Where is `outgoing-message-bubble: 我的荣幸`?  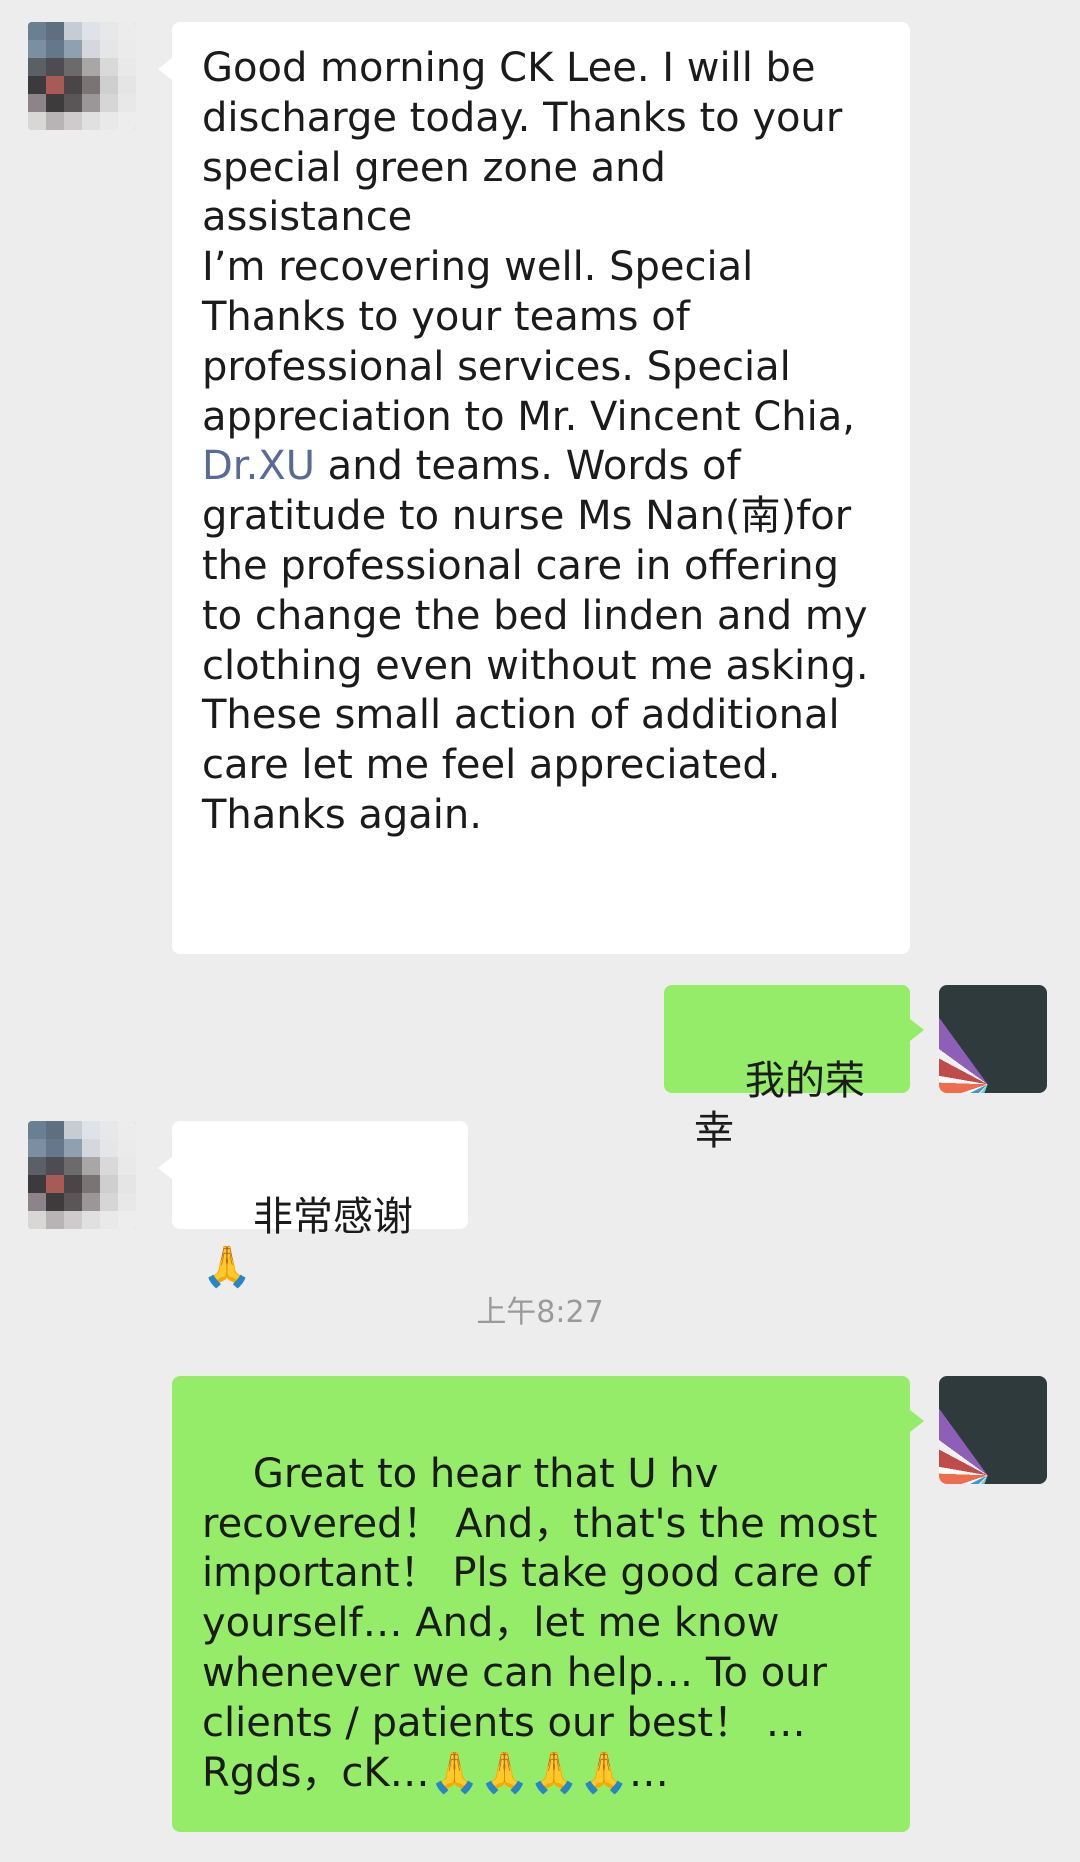
outgoing-message-bubble: 我的荣幸 is located at coordinates (794, 1069).